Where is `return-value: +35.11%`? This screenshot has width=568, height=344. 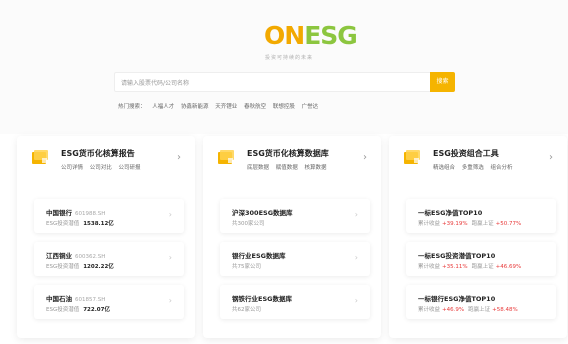
return-value: +35.11% is located at coordinates (455, 267).